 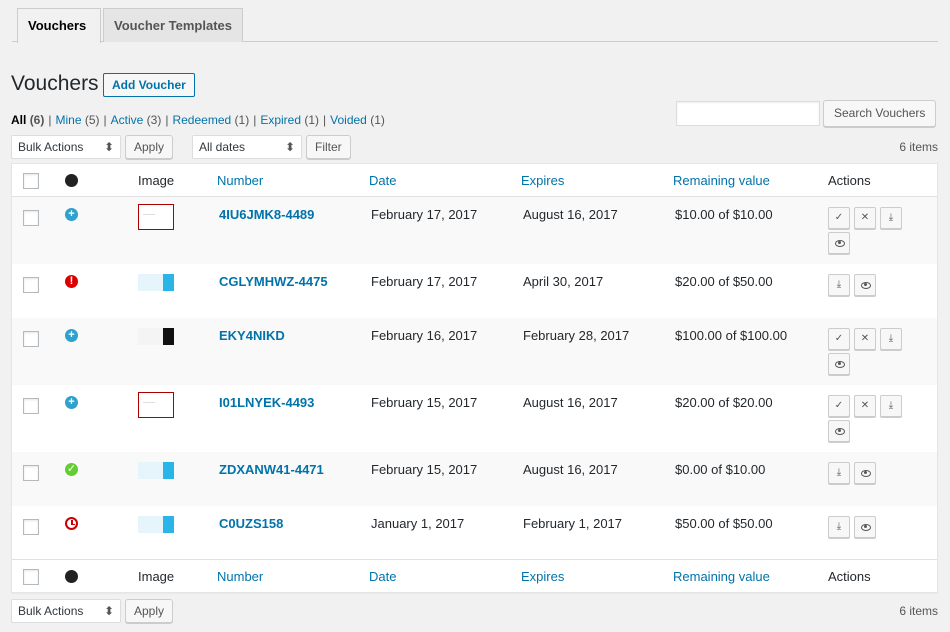 What do you see at coordinates (424, 469) in the screenshot?
I see `voucher-date: February 15, 2017` at bounding box center [424, 469].